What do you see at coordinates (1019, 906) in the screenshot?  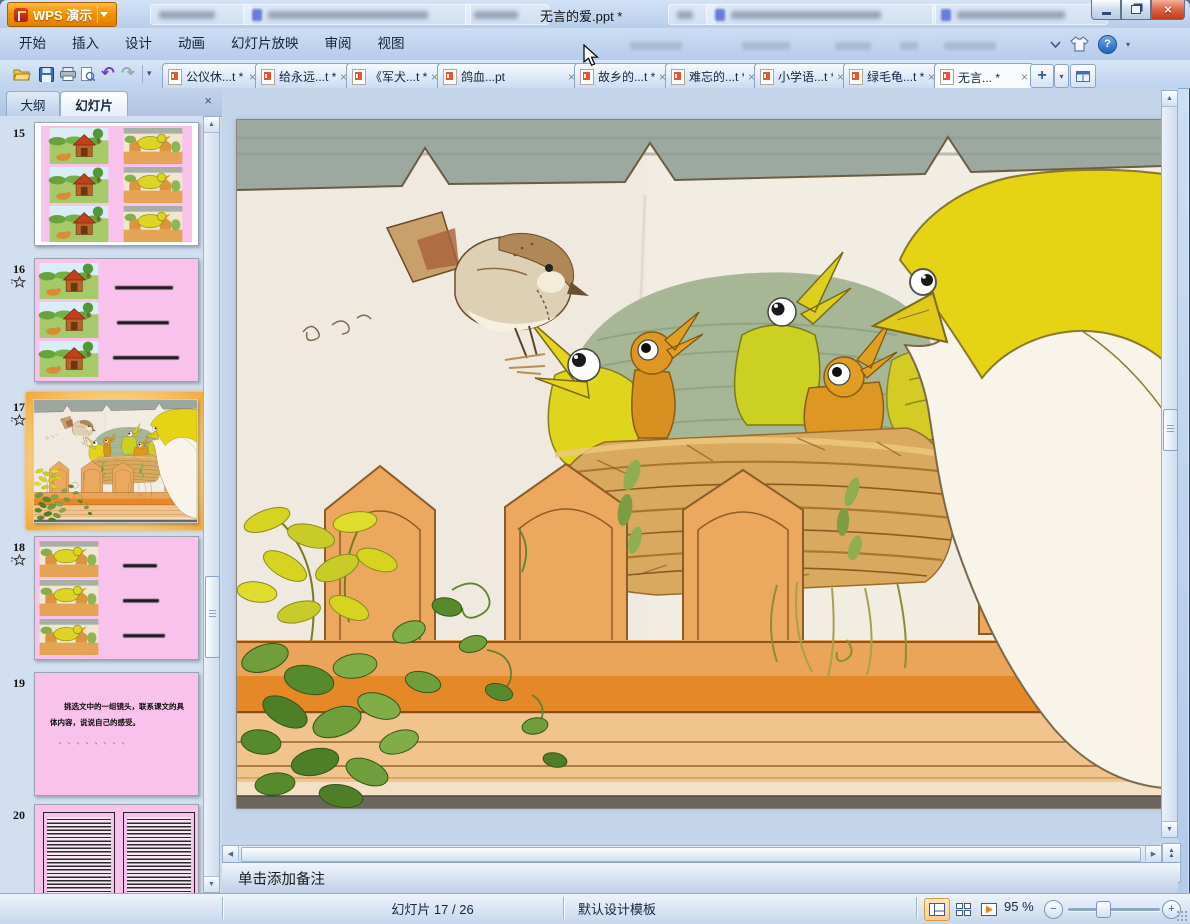 I see `zoom-level-label: 95 %` at bounding box center [1019, 906].